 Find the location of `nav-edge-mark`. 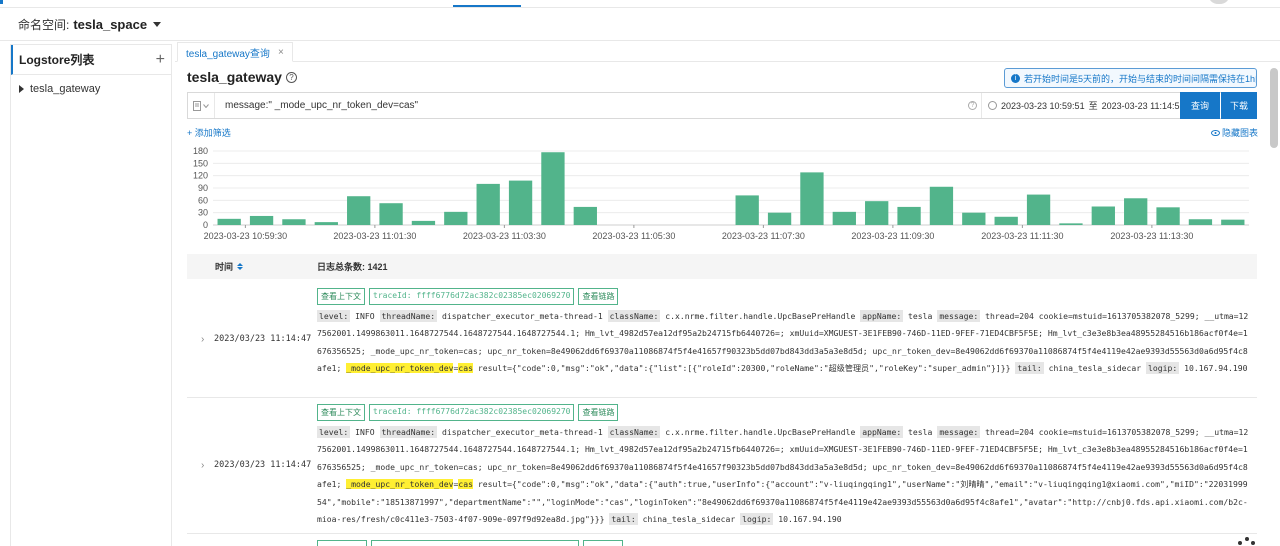

nav-edge-mark is located at coordinates (1, 2).